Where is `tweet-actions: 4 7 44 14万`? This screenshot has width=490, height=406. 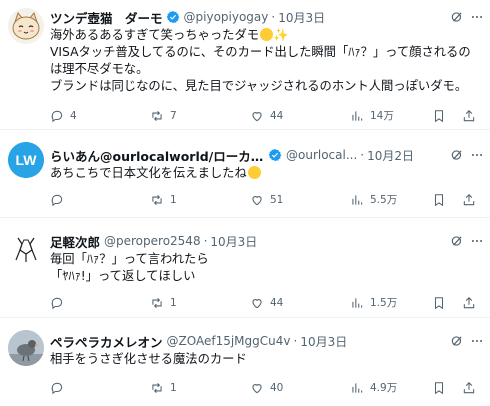
tweet-actions: 4 7 44 14万 is located at coordinates (267, 116).